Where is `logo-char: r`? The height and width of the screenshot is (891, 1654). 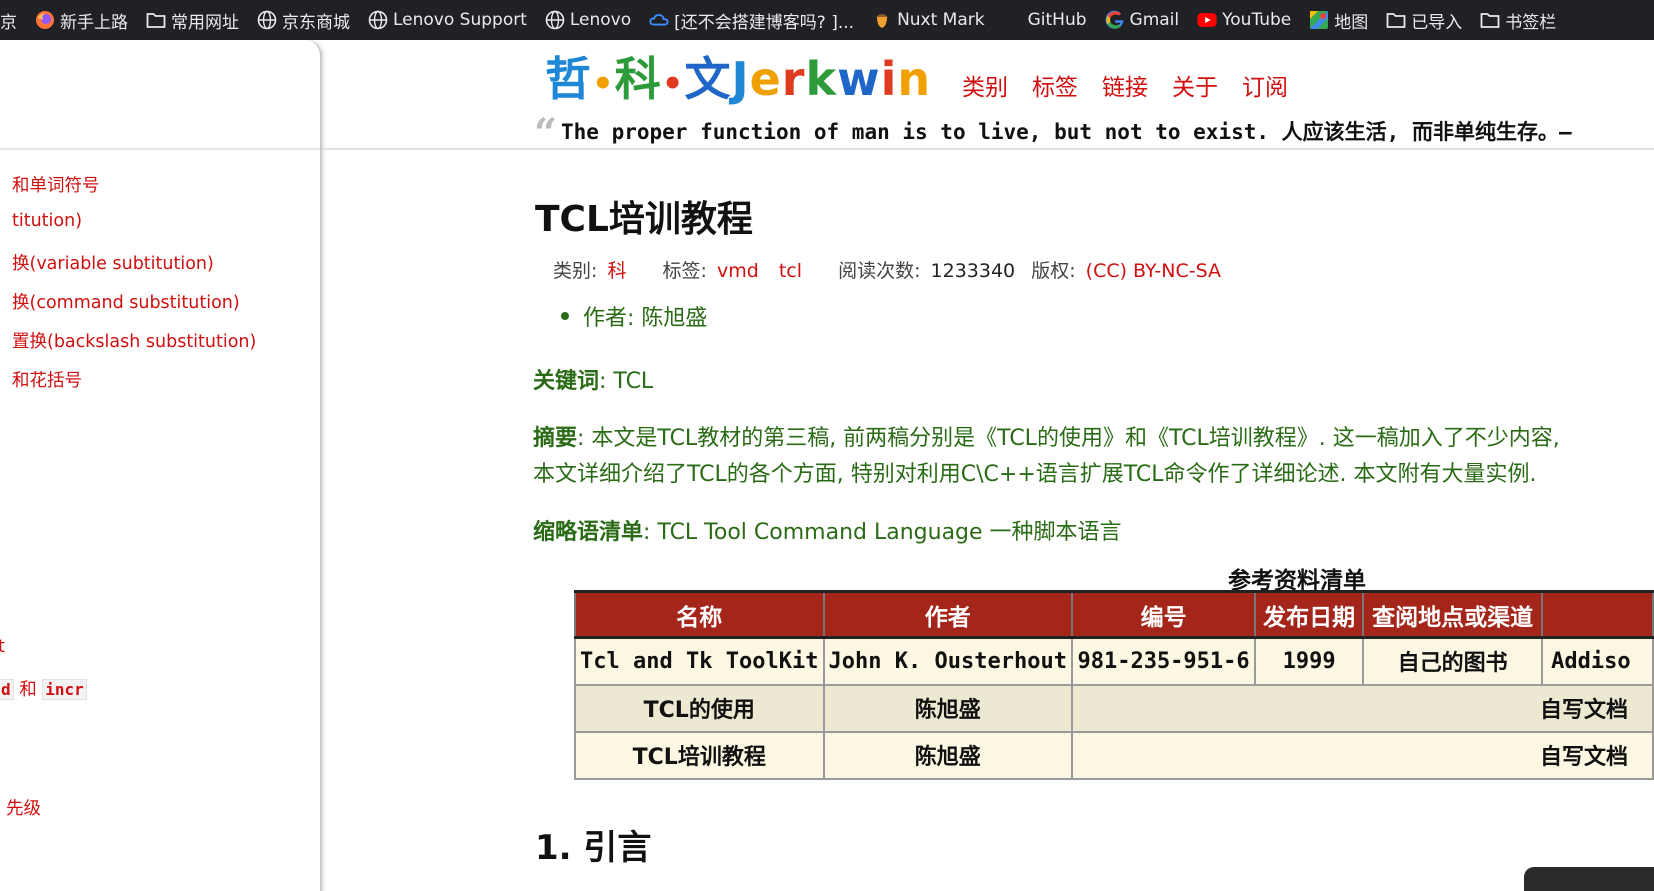 logo-char: r is located at coordinates (793, 79).